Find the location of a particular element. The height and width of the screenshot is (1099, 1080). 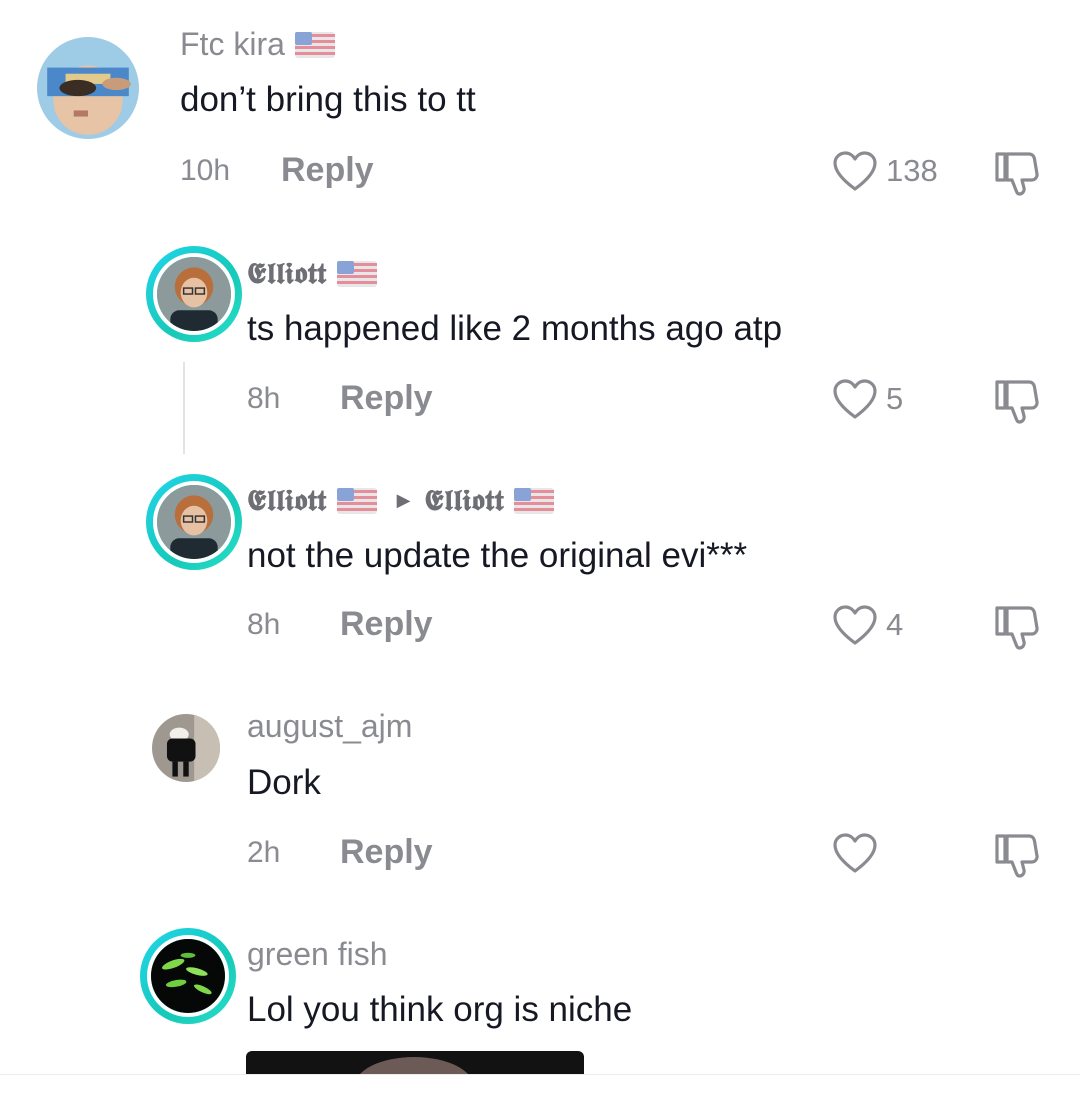

comment-text: Lol you think org is niche is located at coordinates (440, 1009).